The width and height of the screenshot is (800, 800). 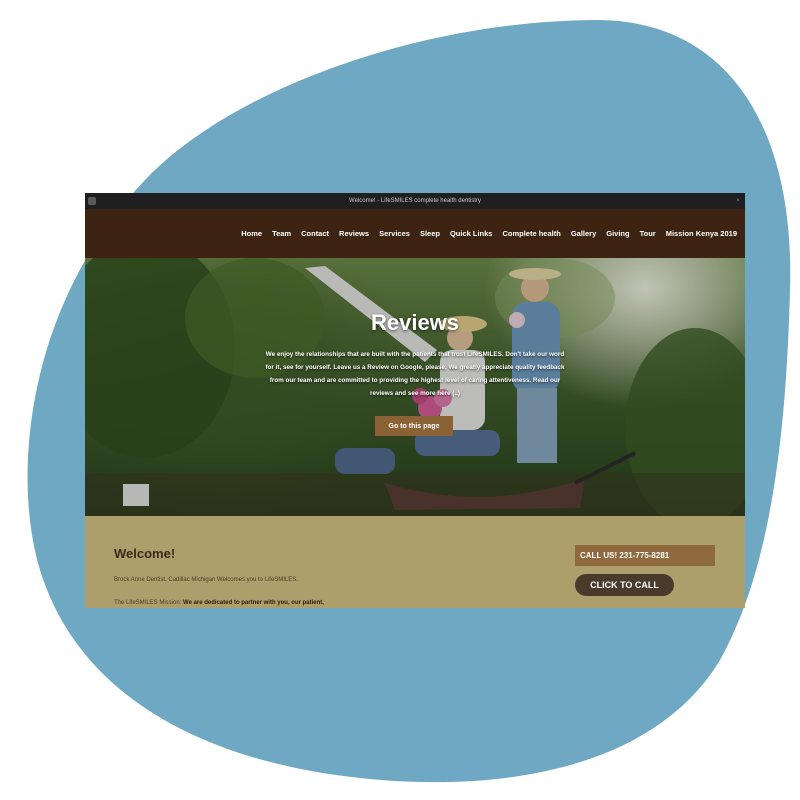 What do you see at coordinates (701, 233) in the screenshot?
I see `nav-item-mission-kenya-2019: Mission Kenya 2019` at bounding box center [701, 233].